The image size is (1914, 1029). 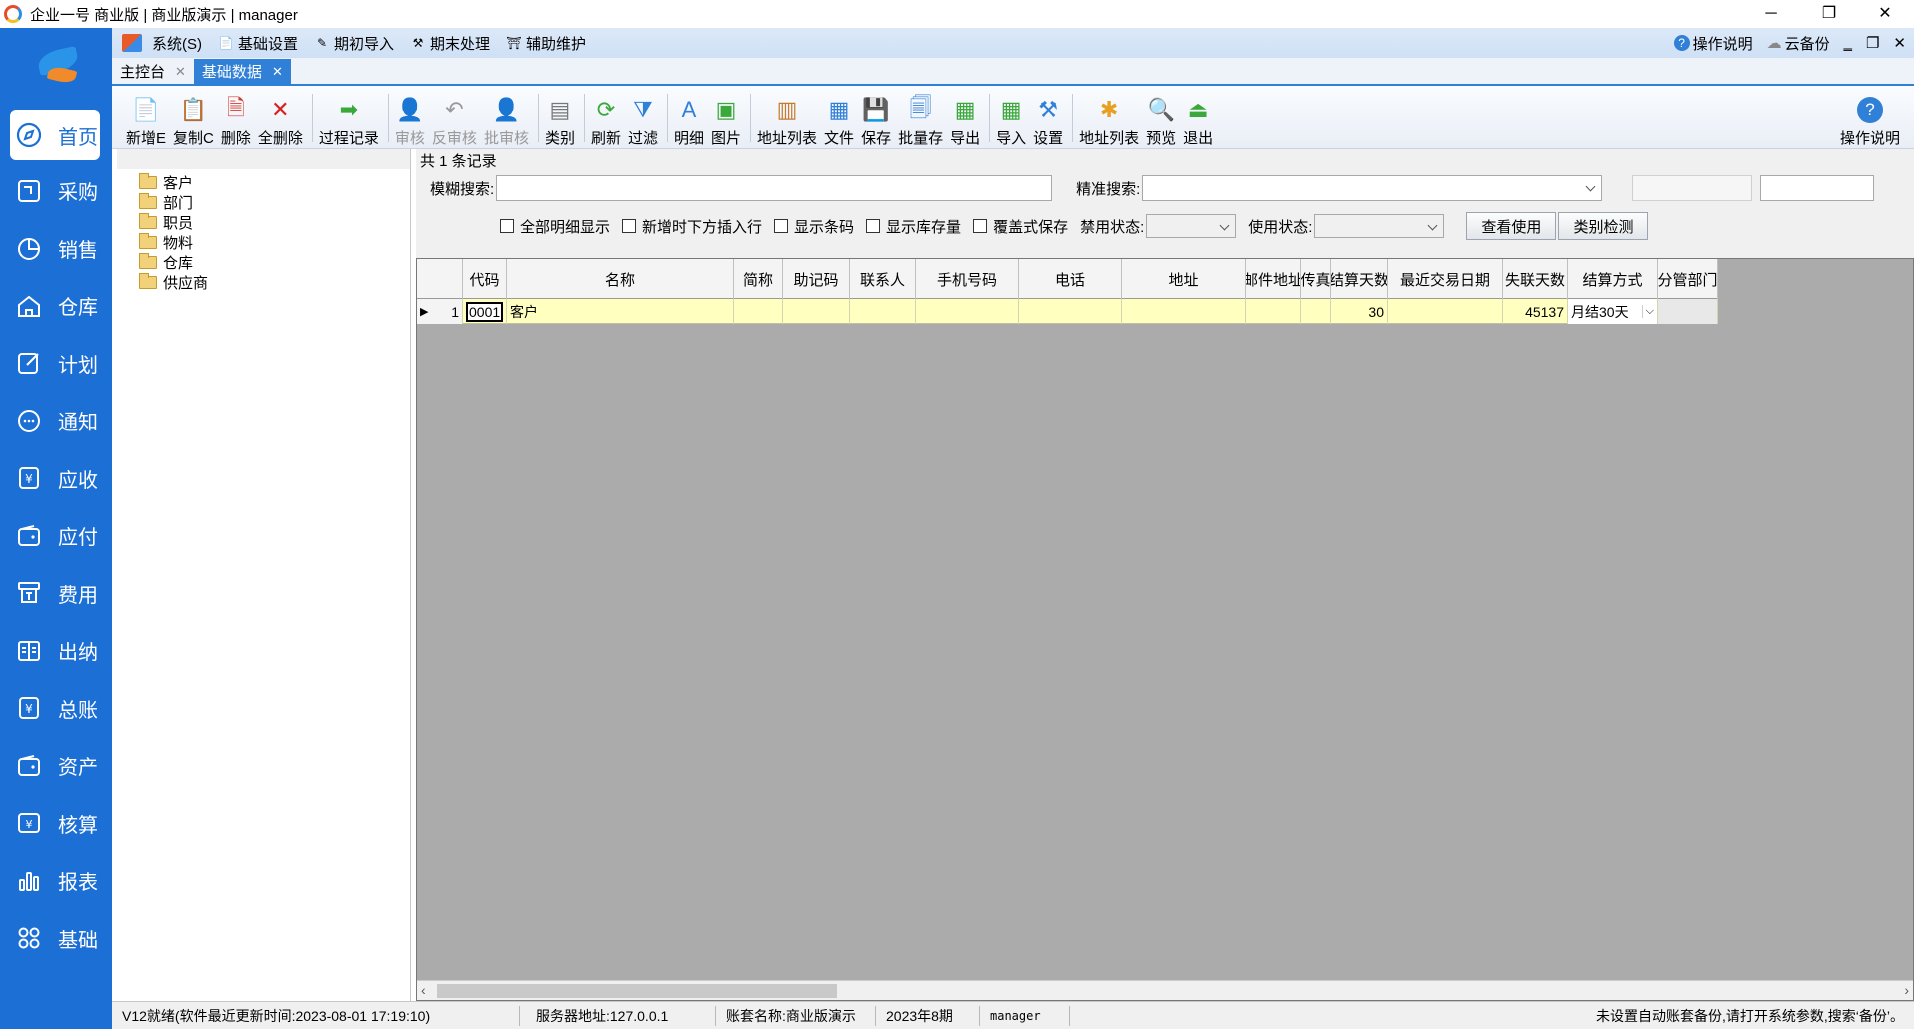 What do you see at coordinates (1316, 279) in the screenshot?
I see `column-header: 传真` at bounding box center [1316, 279].